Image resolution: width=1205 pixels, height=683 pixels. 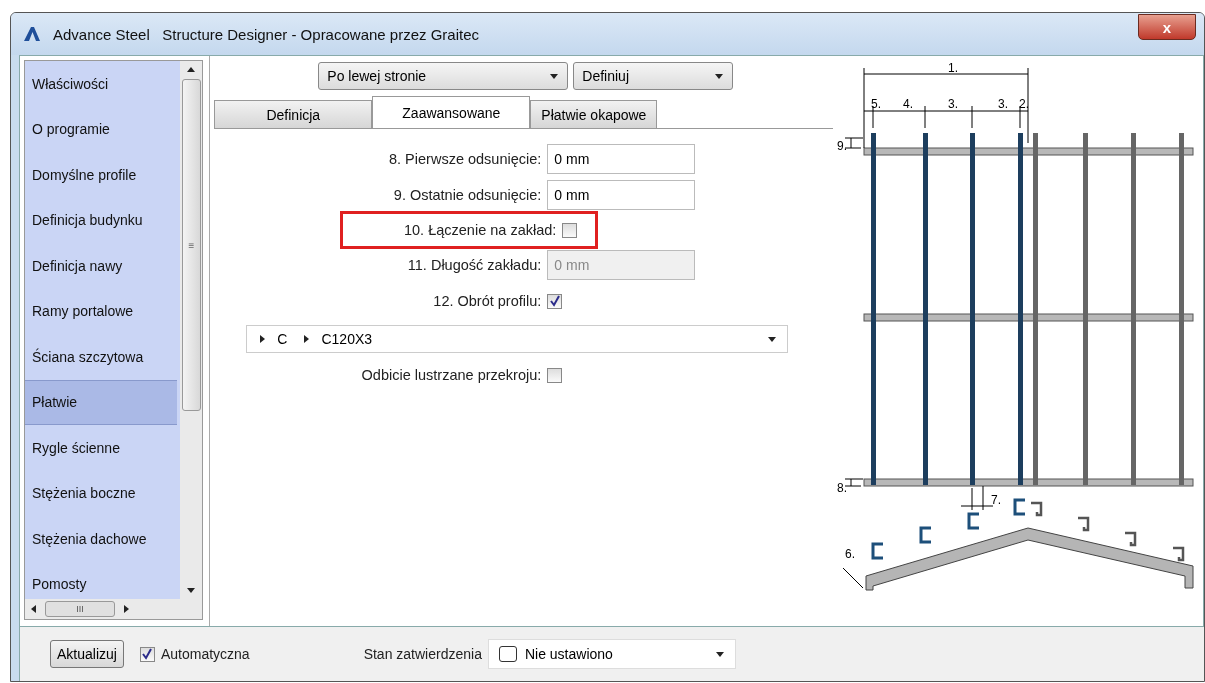 I want to click on scroll-down-icon, so click(x=191, y=590).